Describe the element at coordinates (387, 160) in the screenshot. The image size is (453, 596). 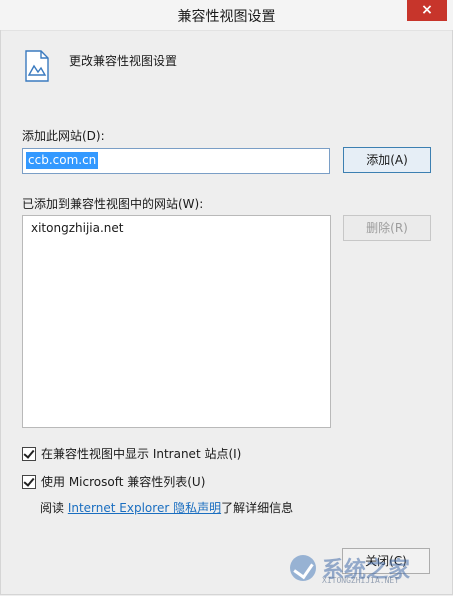
I see `add-button: 添加(A)` at that location.